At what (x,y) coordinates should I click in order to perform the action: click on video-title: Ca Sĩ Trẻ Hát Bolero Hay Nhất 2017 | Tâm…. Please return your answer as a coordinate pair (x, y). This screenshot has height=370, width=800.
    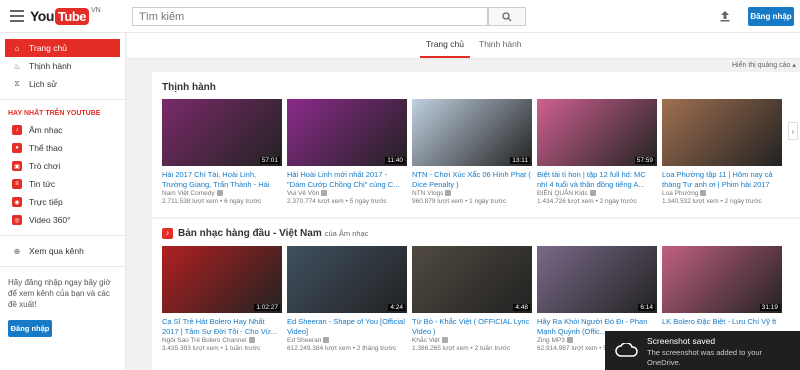
    Looking at the image, I should click on (222, 326).